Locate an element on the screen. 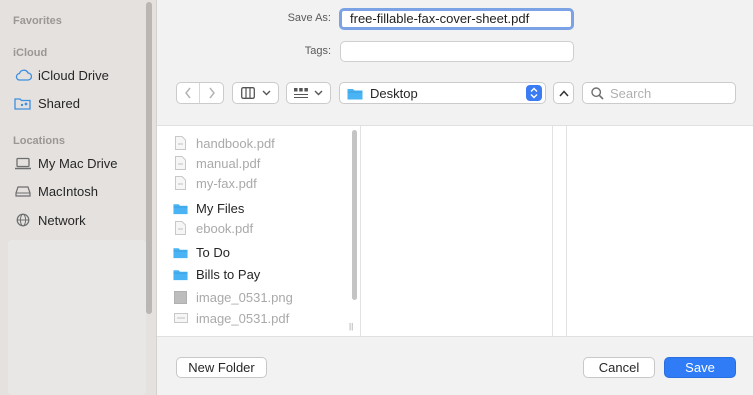 Image resolution: width=753 pixels, height=395 pixels. sidebar-item-label: My Mac Drive is located at coordinates (78, 163).